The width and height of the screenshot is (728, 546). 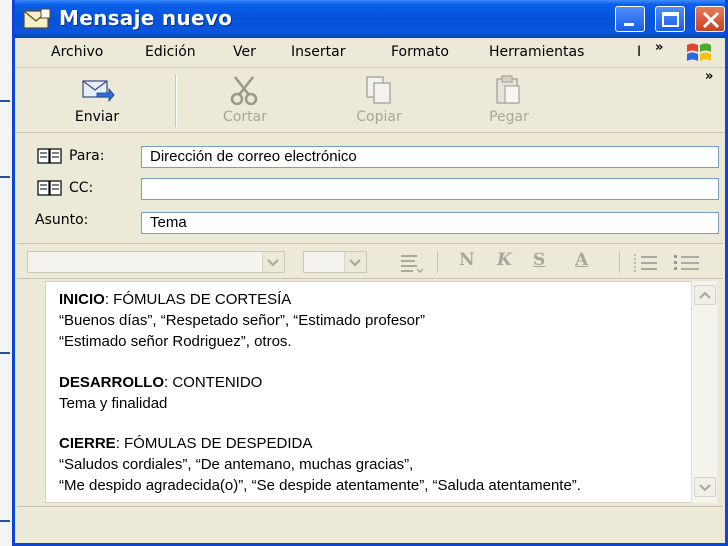 I want to click on menu-truncated: I, so click(x=639, y=52).